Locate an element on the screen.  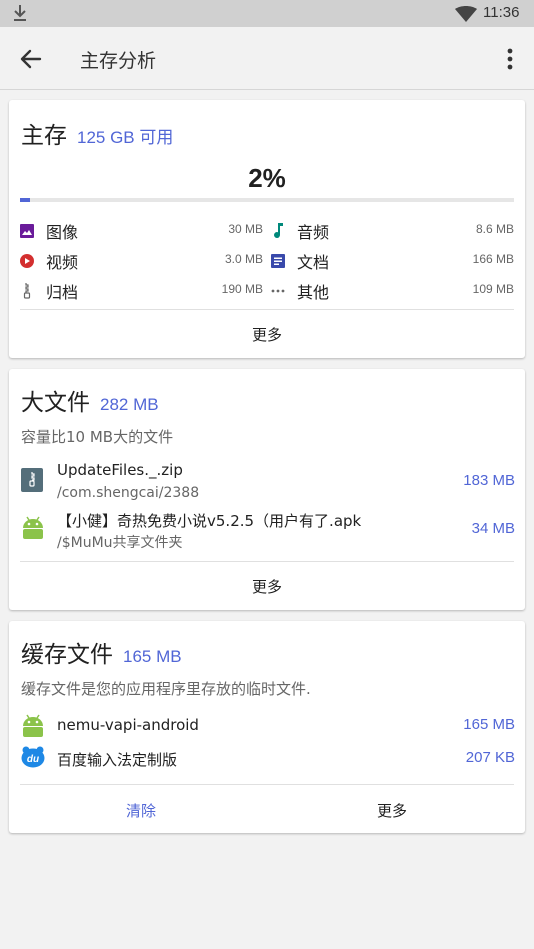
more-horiz-icon is located at coordinates (278, 290).